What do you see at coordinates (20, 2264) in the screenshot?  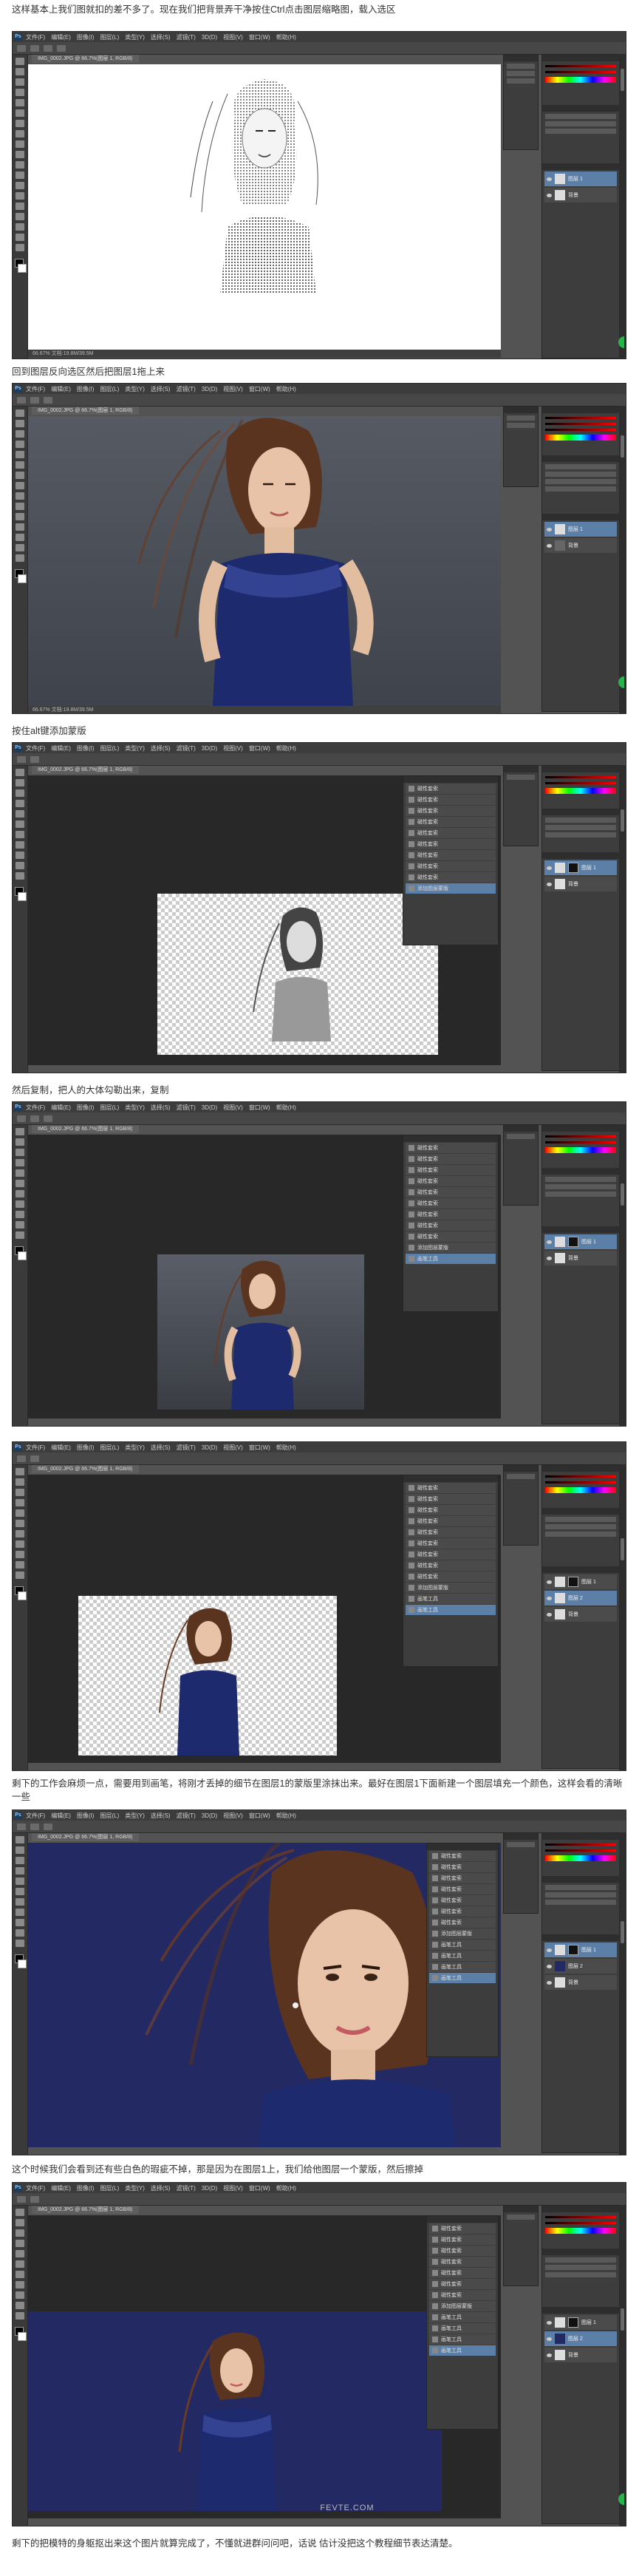 I see `brush-tool-icon` at bounding box center [20, 2264].